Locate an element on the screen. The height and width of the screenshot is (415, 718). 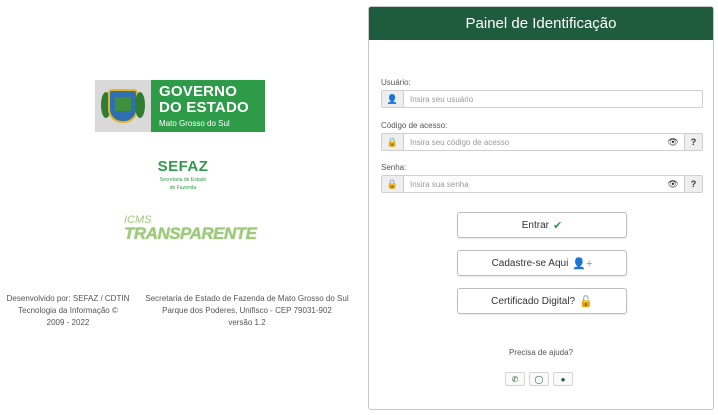
usuario-input-group: 👤 is located at coordinates (542, 99).